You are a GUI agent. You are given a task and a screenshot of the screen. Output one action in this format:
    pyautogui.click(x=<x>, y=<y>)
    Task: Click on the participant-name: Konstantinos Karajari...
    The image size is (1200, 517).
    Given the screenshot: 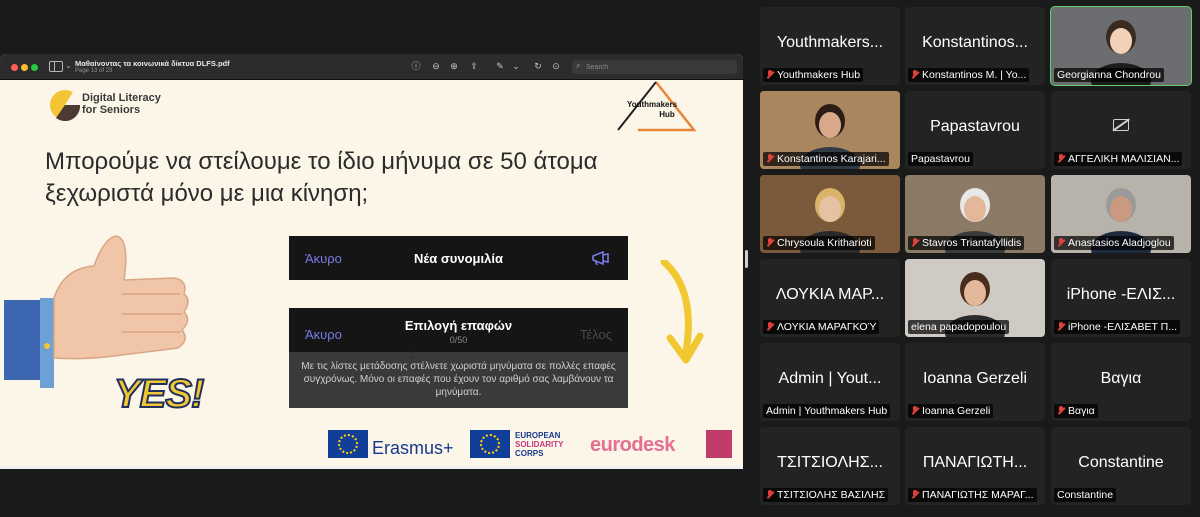 What is the action you would take?
    pyautogui.click(x=831, y=159)
    